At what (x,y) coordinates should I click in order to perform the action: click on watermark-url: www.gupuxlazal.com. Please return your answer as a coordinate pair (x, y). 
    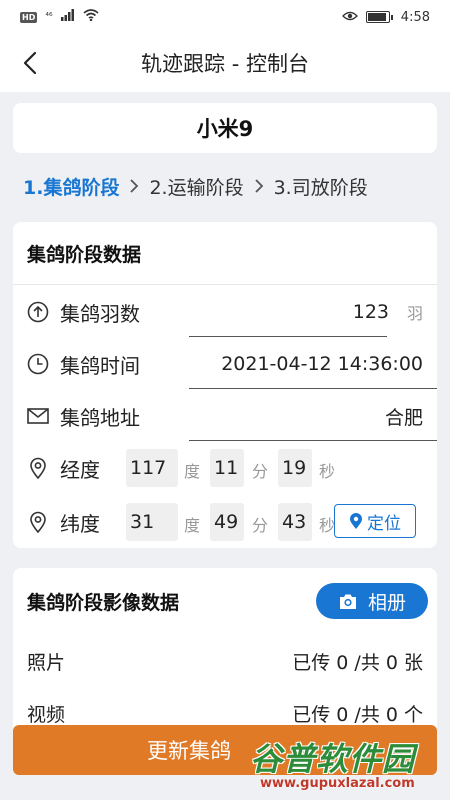
    Looking at the image, I should click on (337, 783).